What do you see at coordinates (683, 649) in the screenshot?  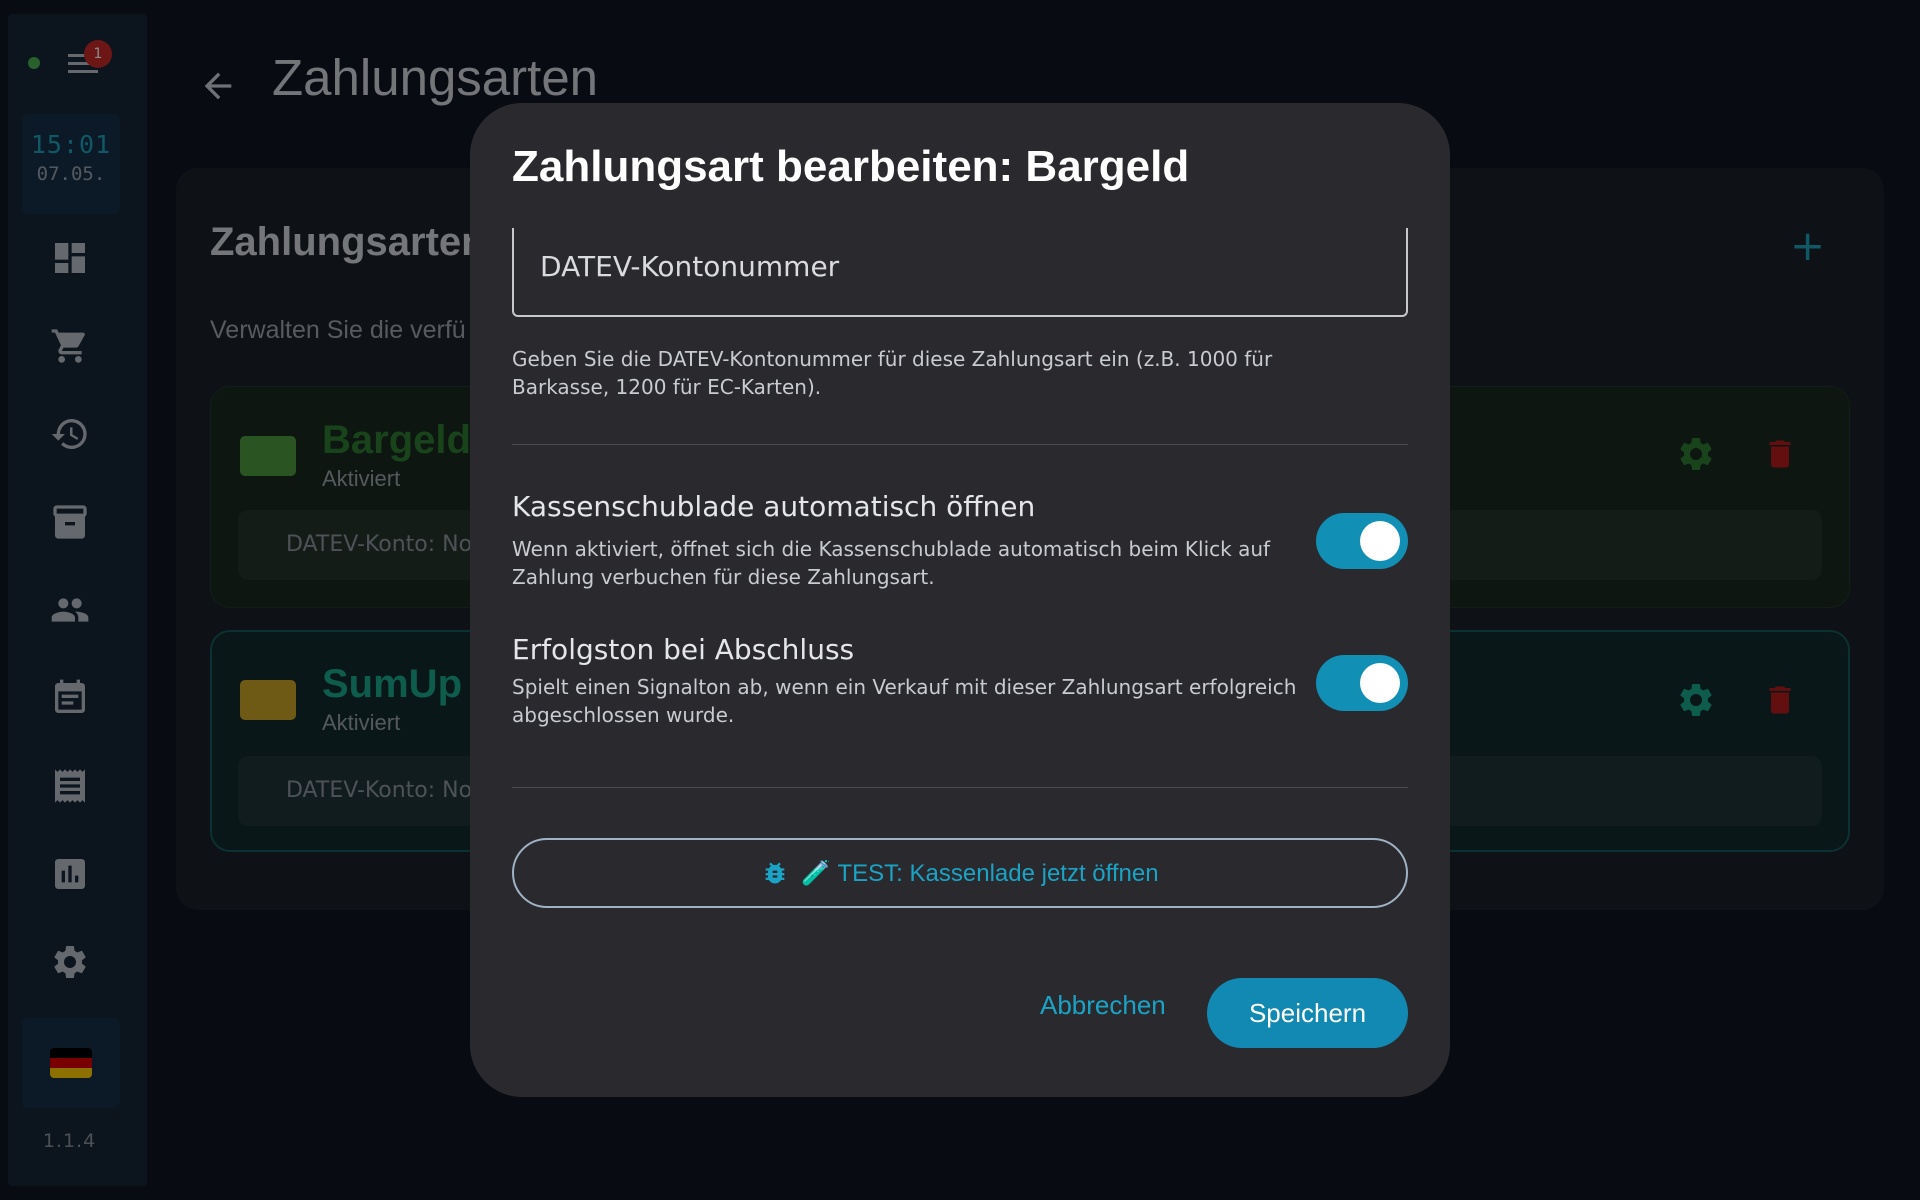 I see `success-sound-title: Erfolgston bei Abschluss` at bounding box center [683, 649].